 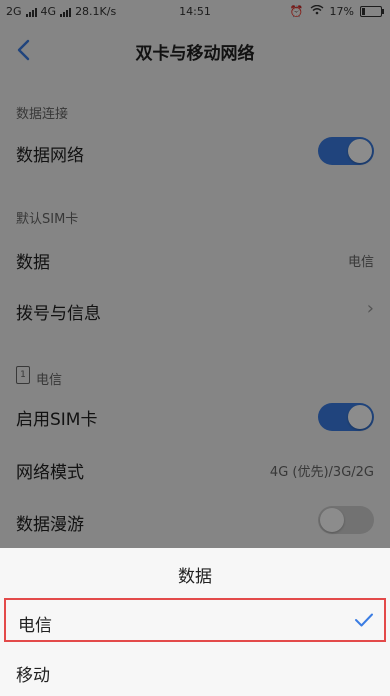 What do you see at coordinates (35, 626) in the screenshot?
I see `option-label: 电信` at bounding box center [35, 626].